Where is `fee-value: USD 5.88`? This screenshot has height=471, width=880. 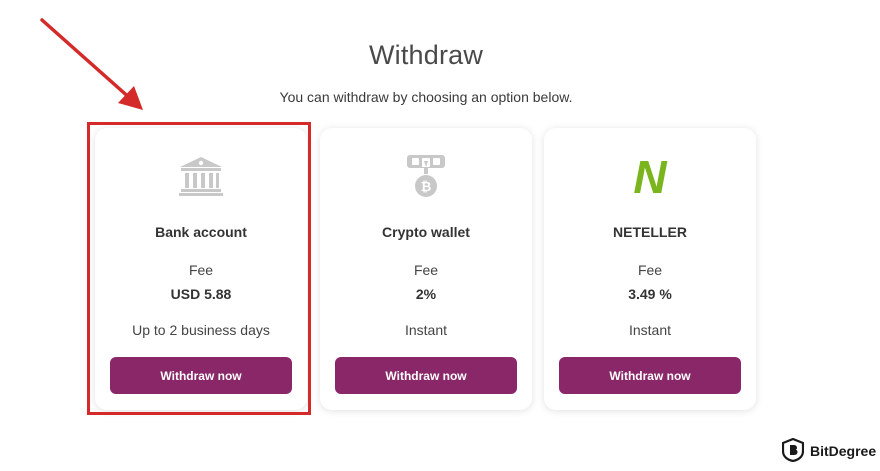 fee-value: USD 5.88 is located at coordinates (201, 294).